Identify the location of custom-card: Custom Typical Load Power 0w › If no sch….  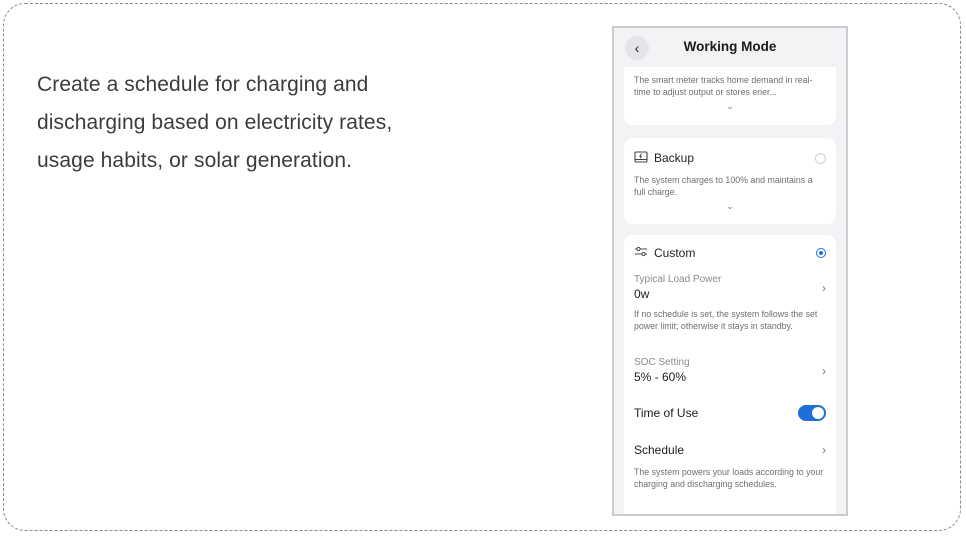
(730, 374).